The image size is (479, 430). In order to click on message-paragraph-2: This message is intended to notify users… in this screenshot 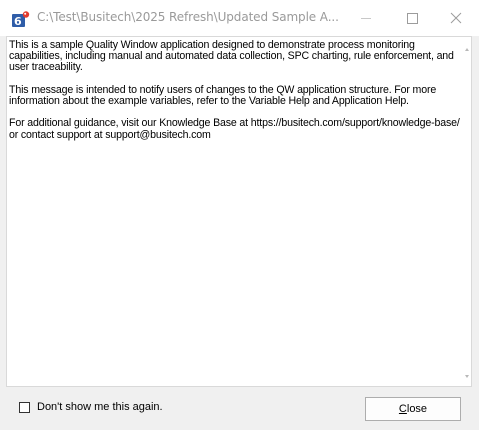, I will do `click(223, 95)`.